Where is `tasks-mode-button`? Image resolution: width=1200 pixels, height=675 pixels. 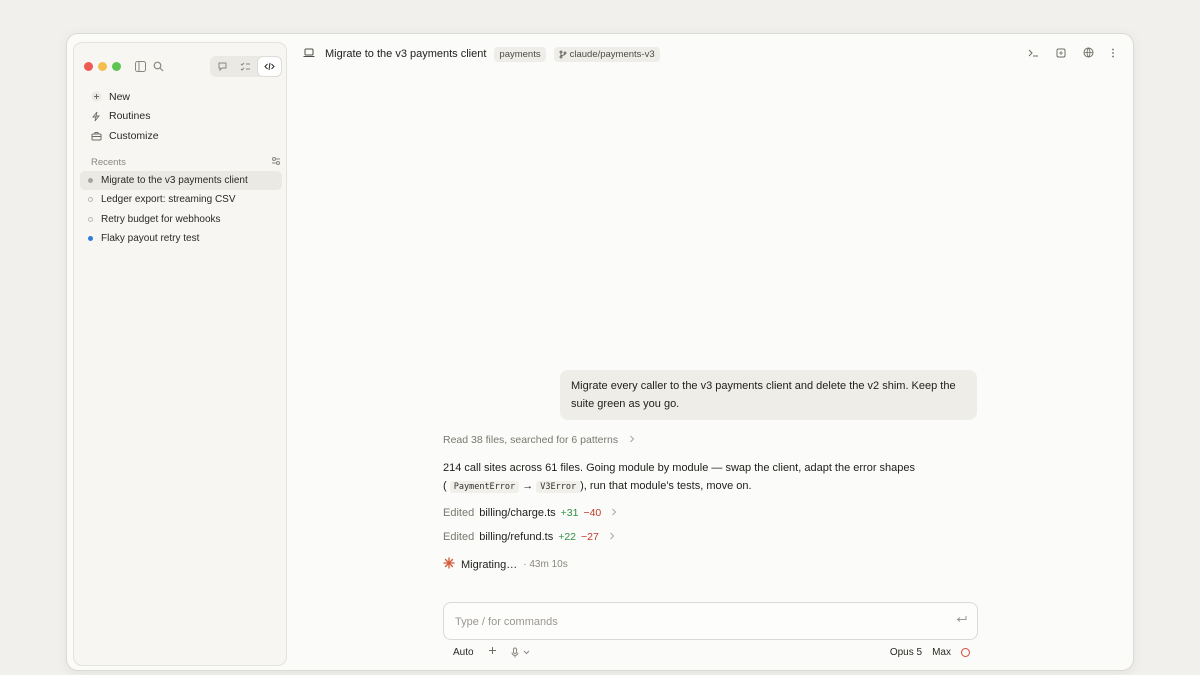 tasks-mode-button is located at coordinates (245, 66).